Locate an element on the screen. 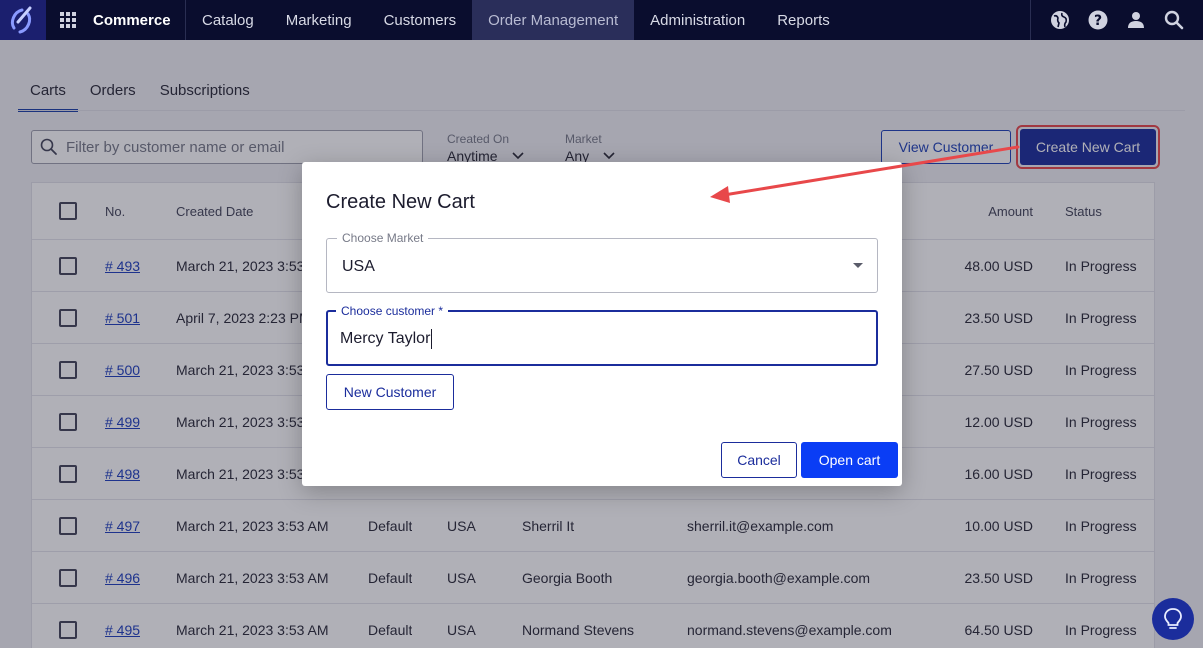  help-bubble is located at coordinates (1173, 619).